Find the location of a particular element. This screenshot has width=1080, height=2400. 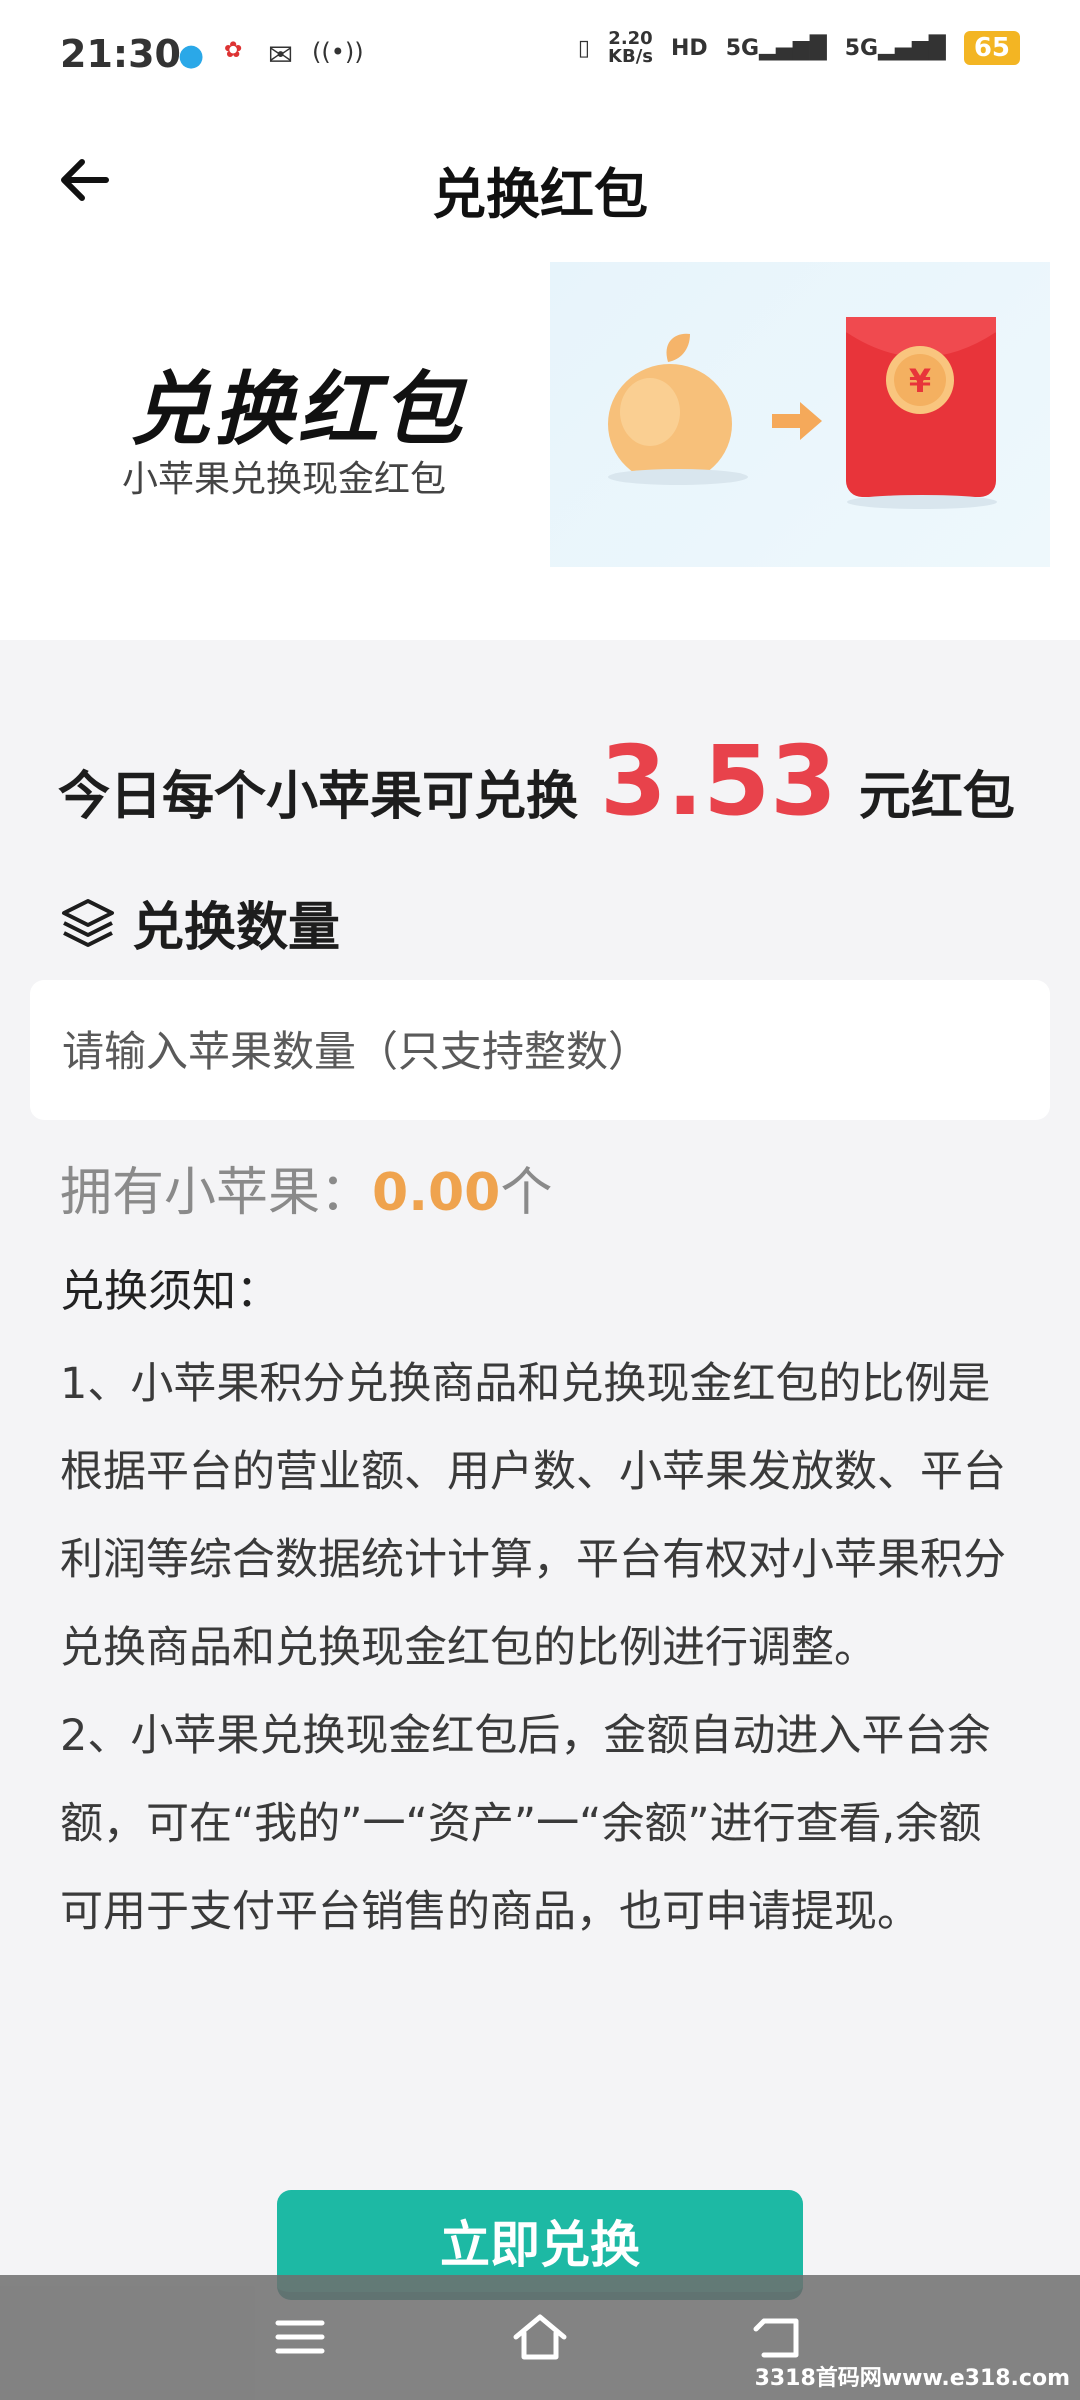

network-speed: 2.20 KB/s is located at coordinates (630, 48).